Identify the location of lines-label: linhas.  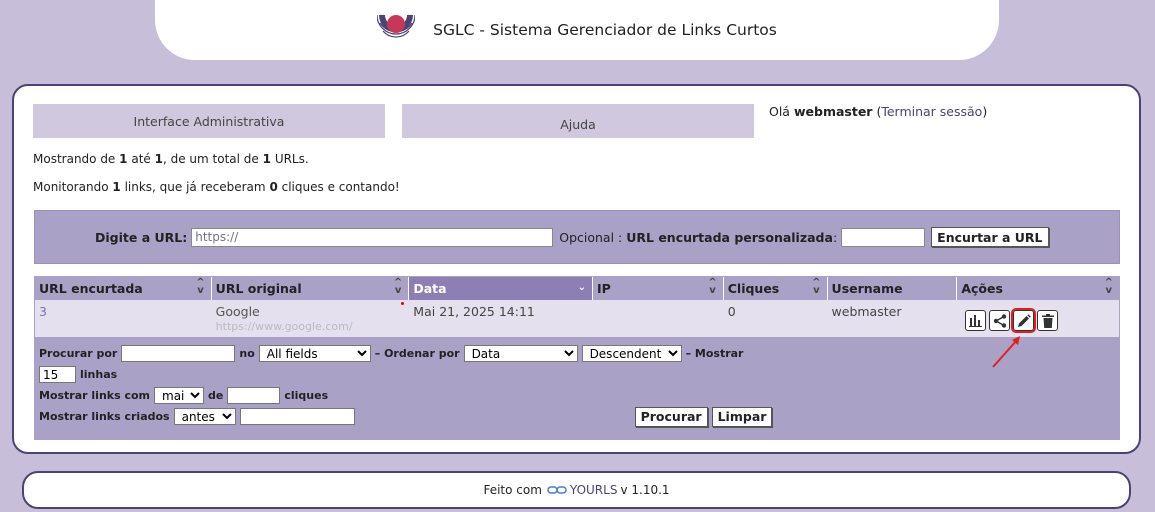
(99, 374).